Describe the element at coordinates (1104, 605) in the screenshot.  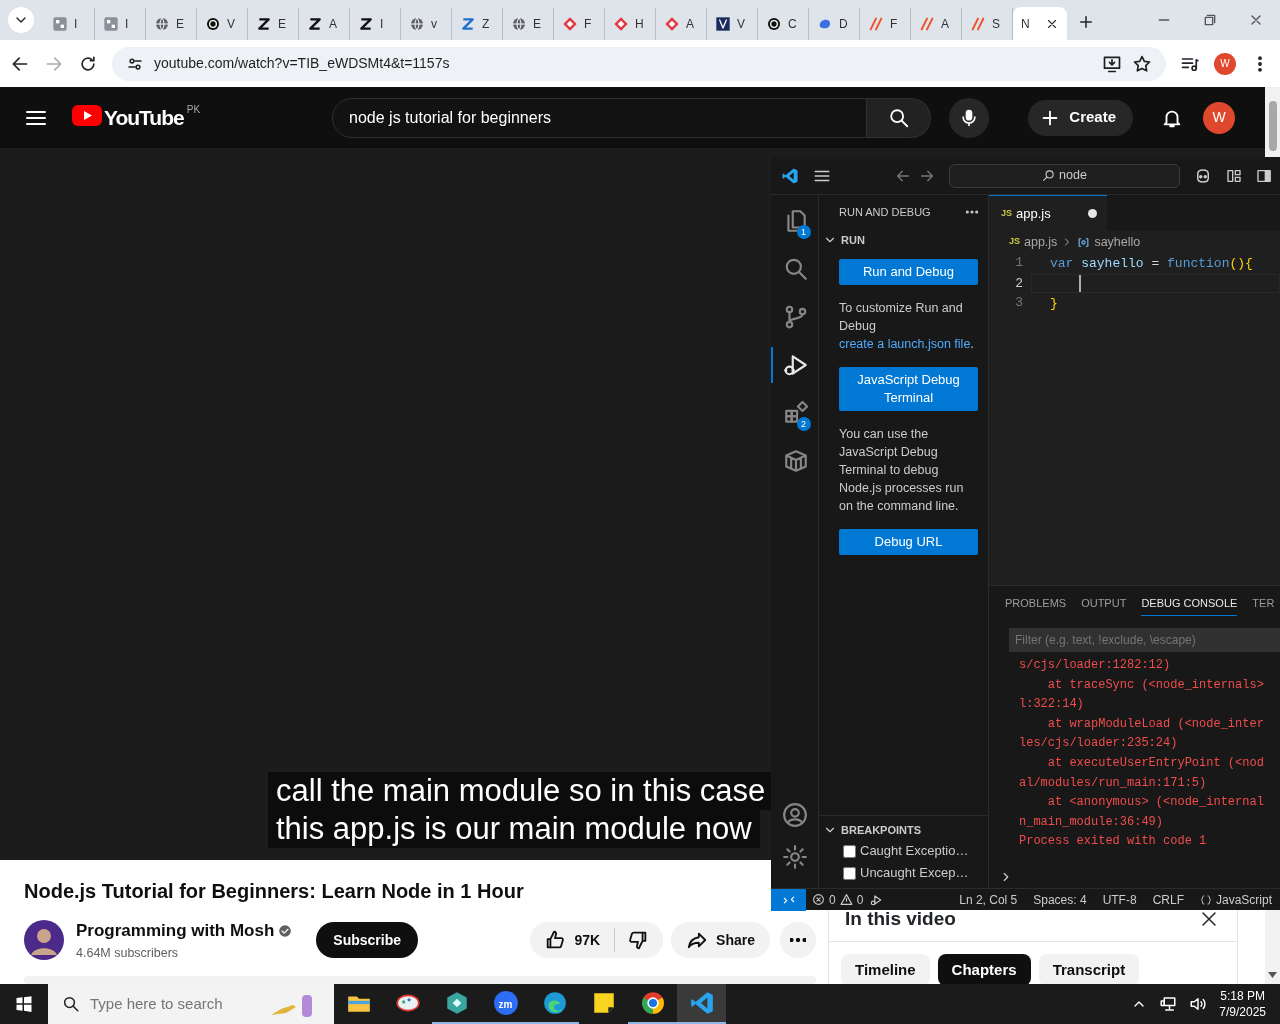
I see `panel-tab: OUTPUT` at that location.